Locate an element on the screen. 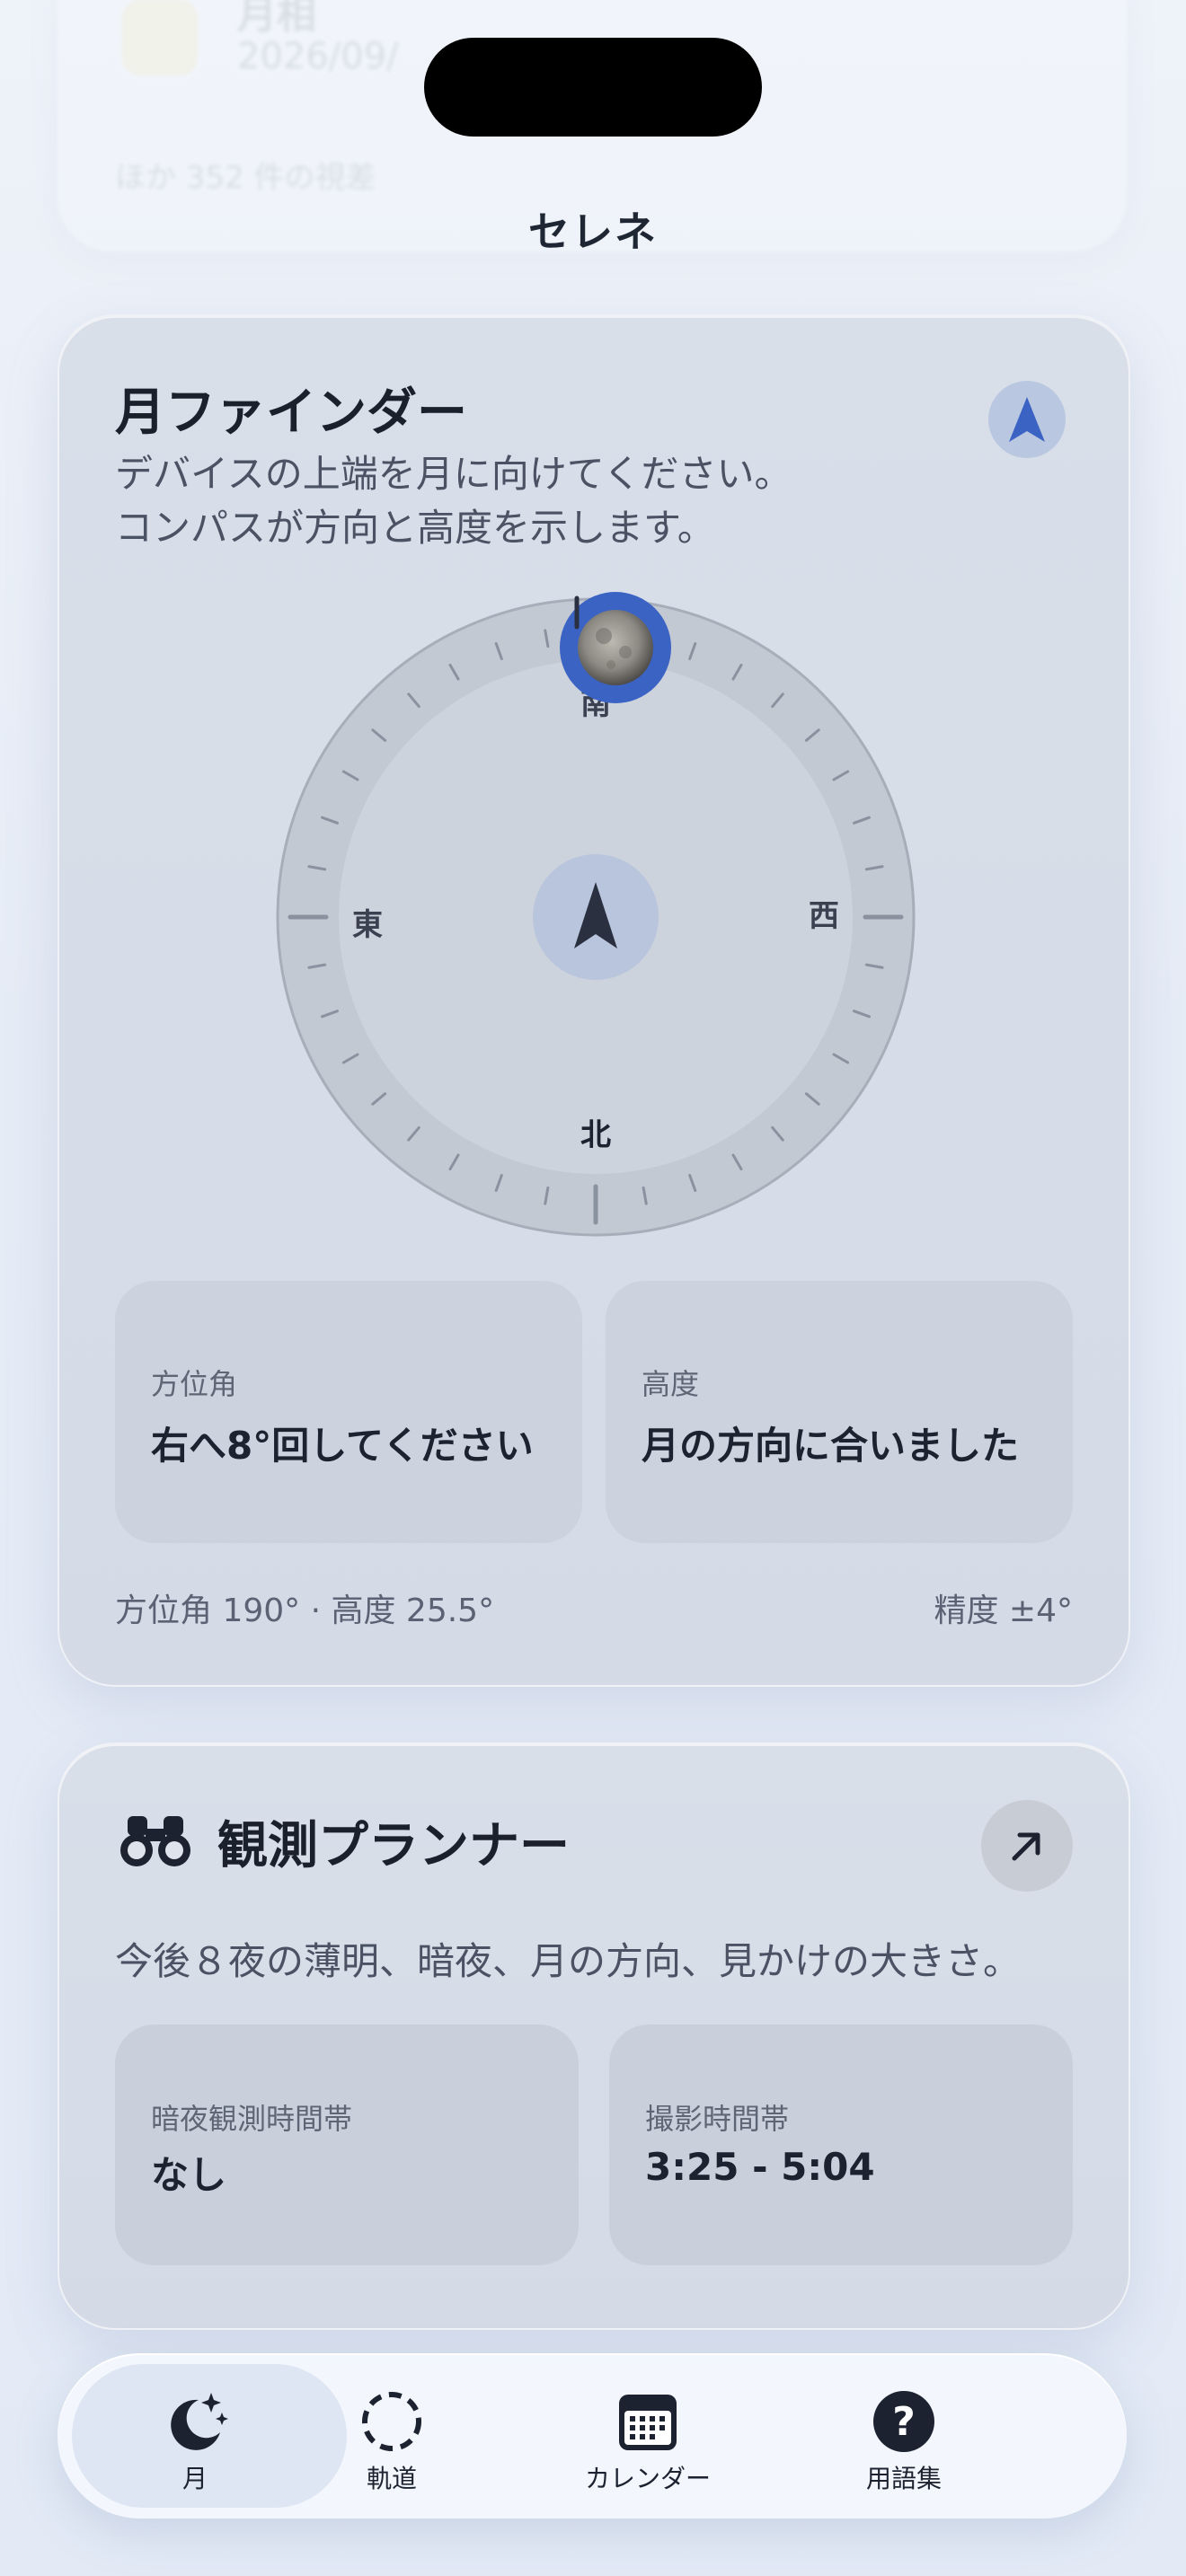 The width and height of the screenshot is (1186, 2576). tab-label: カレンダー is located at coordinates (647, 2478).